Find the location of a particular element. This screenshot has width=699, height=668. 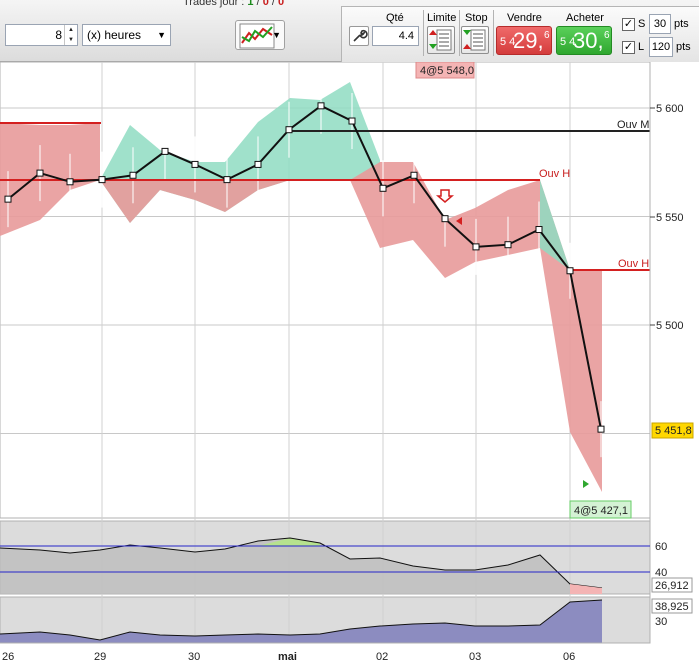

trades-label: Trades jour : is located at coordinates (214, 4).